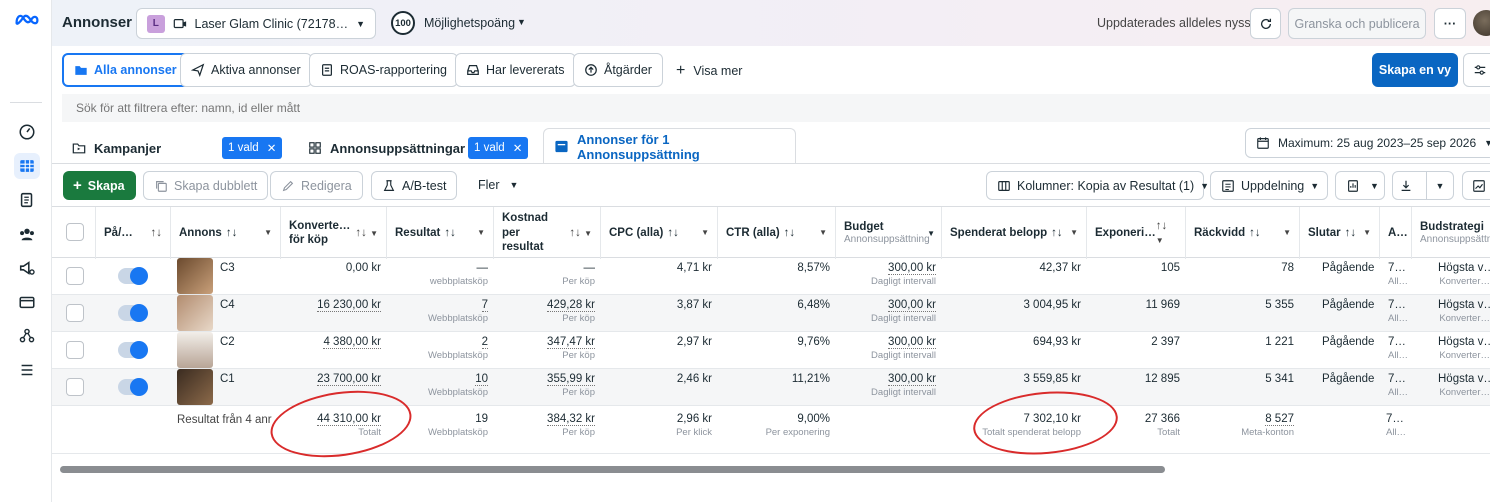 This screenshot has width=1490, height=502. I want to click on value: 23 700,00 kr, so click(349, 379).